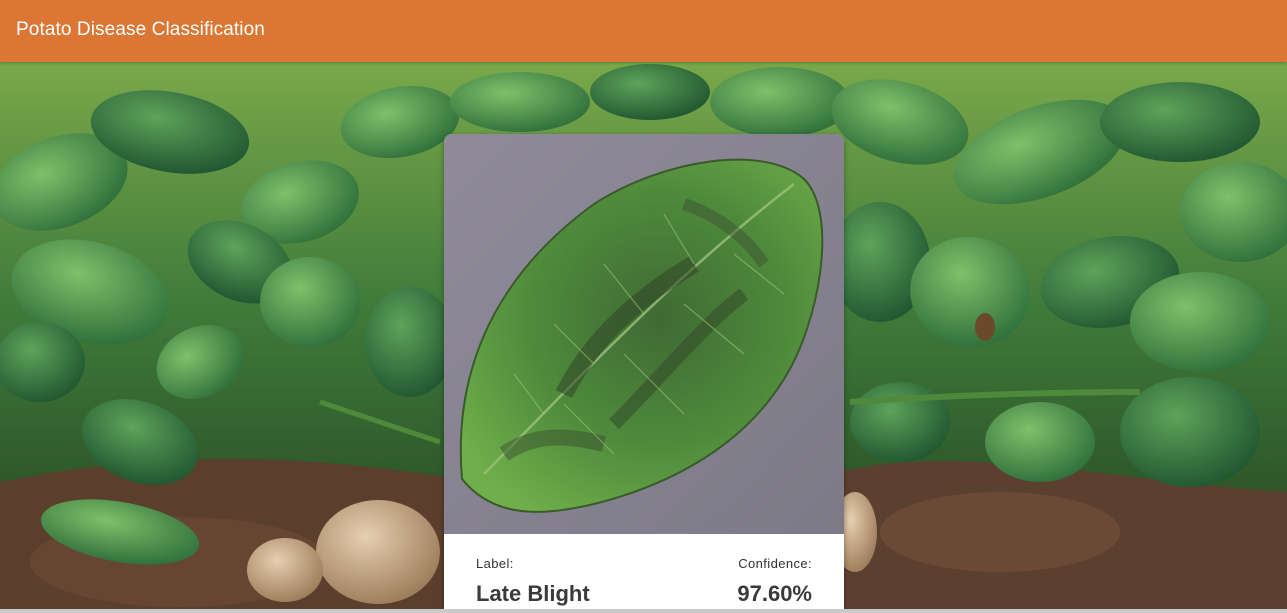 This screenshot has height=613, width=1287. I want to click on app-bar: Potato Disease Classification, so click(643, 31).